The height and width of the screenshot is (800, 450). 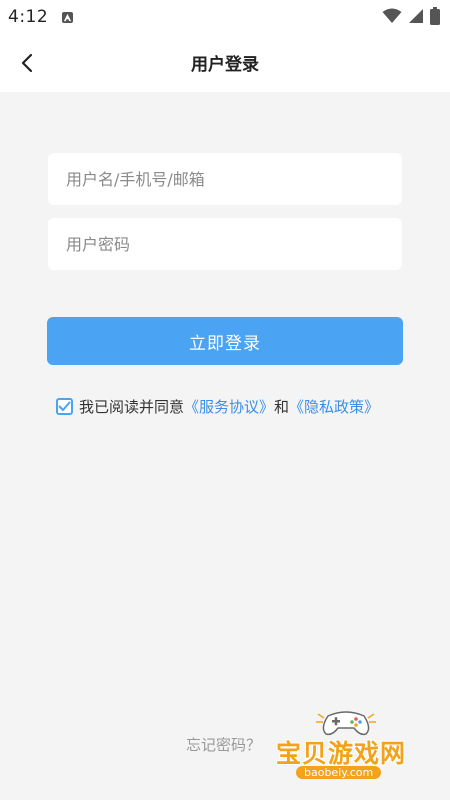 What do you see at coordinates (229, 406) in the screenshot?
I see `service-agreement-link: 《服务协议》` at bounding box center [229, 406].